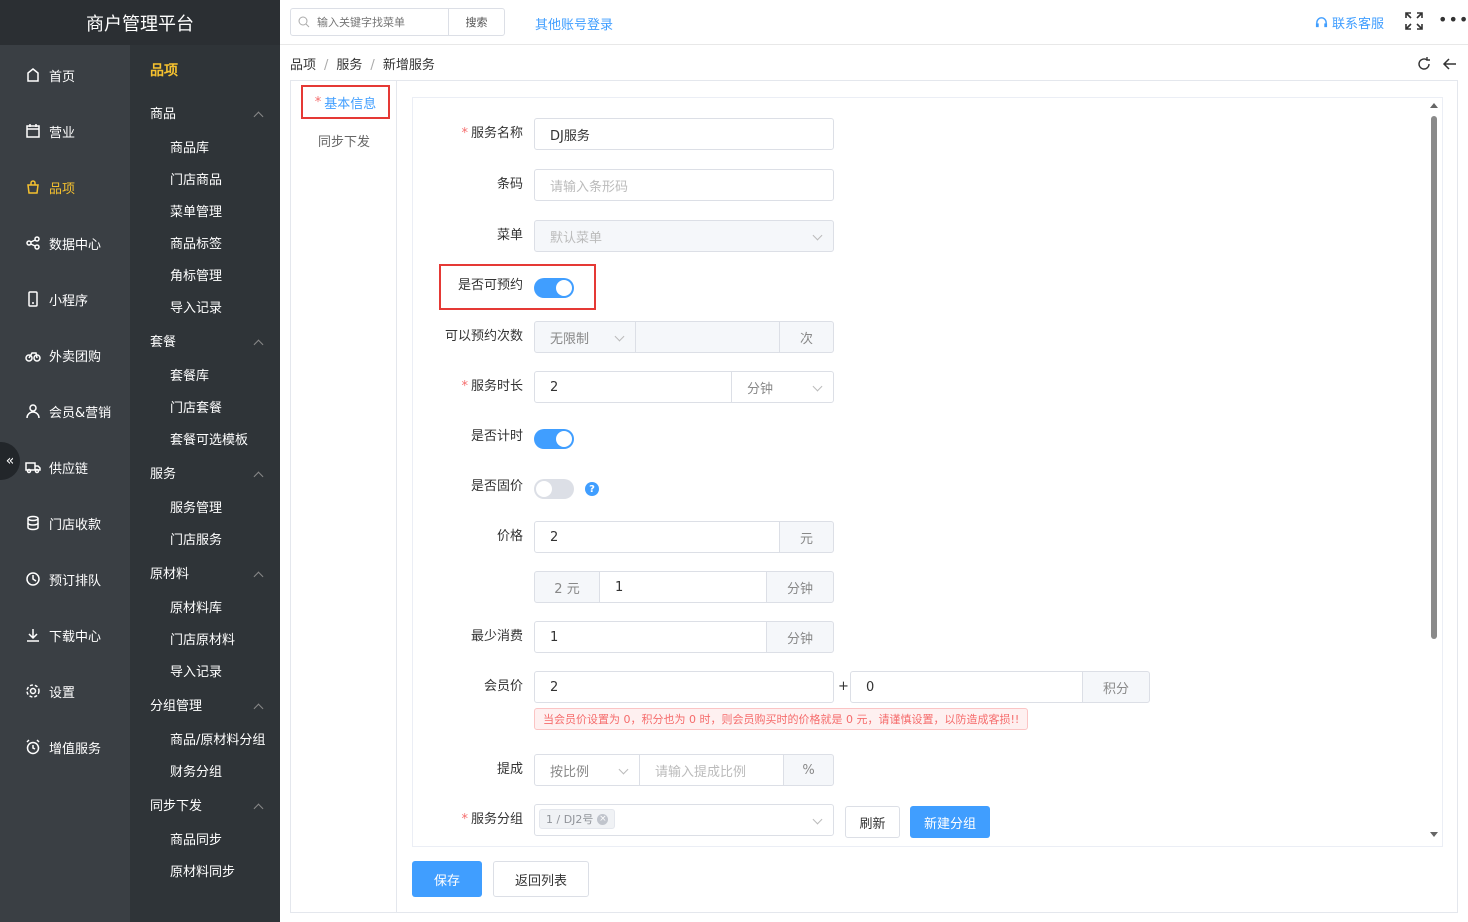  I want to click on menu-search: 搜索, so click(397, 22).